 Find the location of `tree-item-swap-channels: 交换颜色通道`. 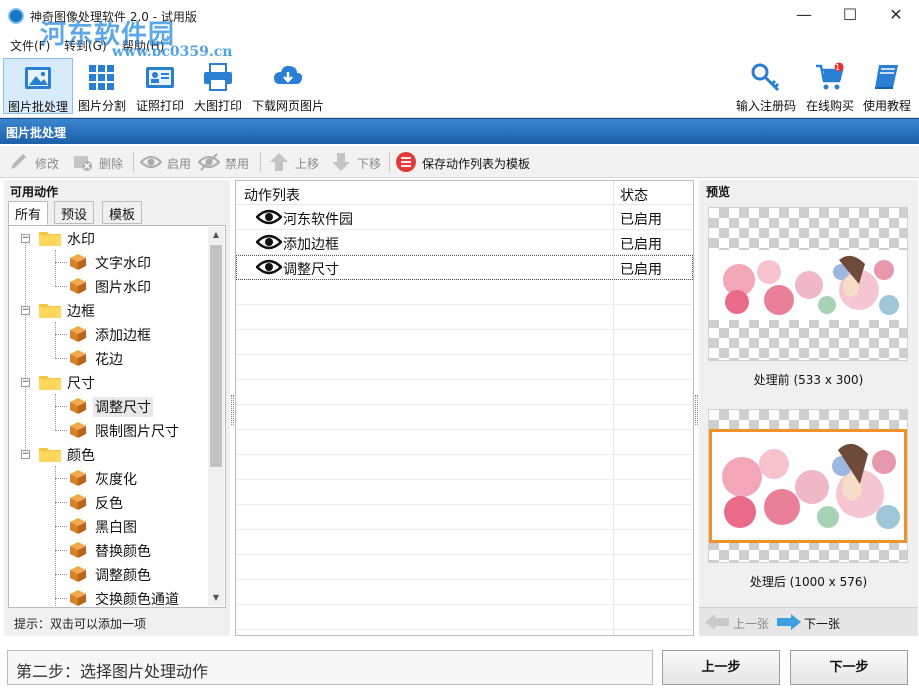

tree-item-swap-channels: 交换颜色通道 is located at coordinates (109, 596).